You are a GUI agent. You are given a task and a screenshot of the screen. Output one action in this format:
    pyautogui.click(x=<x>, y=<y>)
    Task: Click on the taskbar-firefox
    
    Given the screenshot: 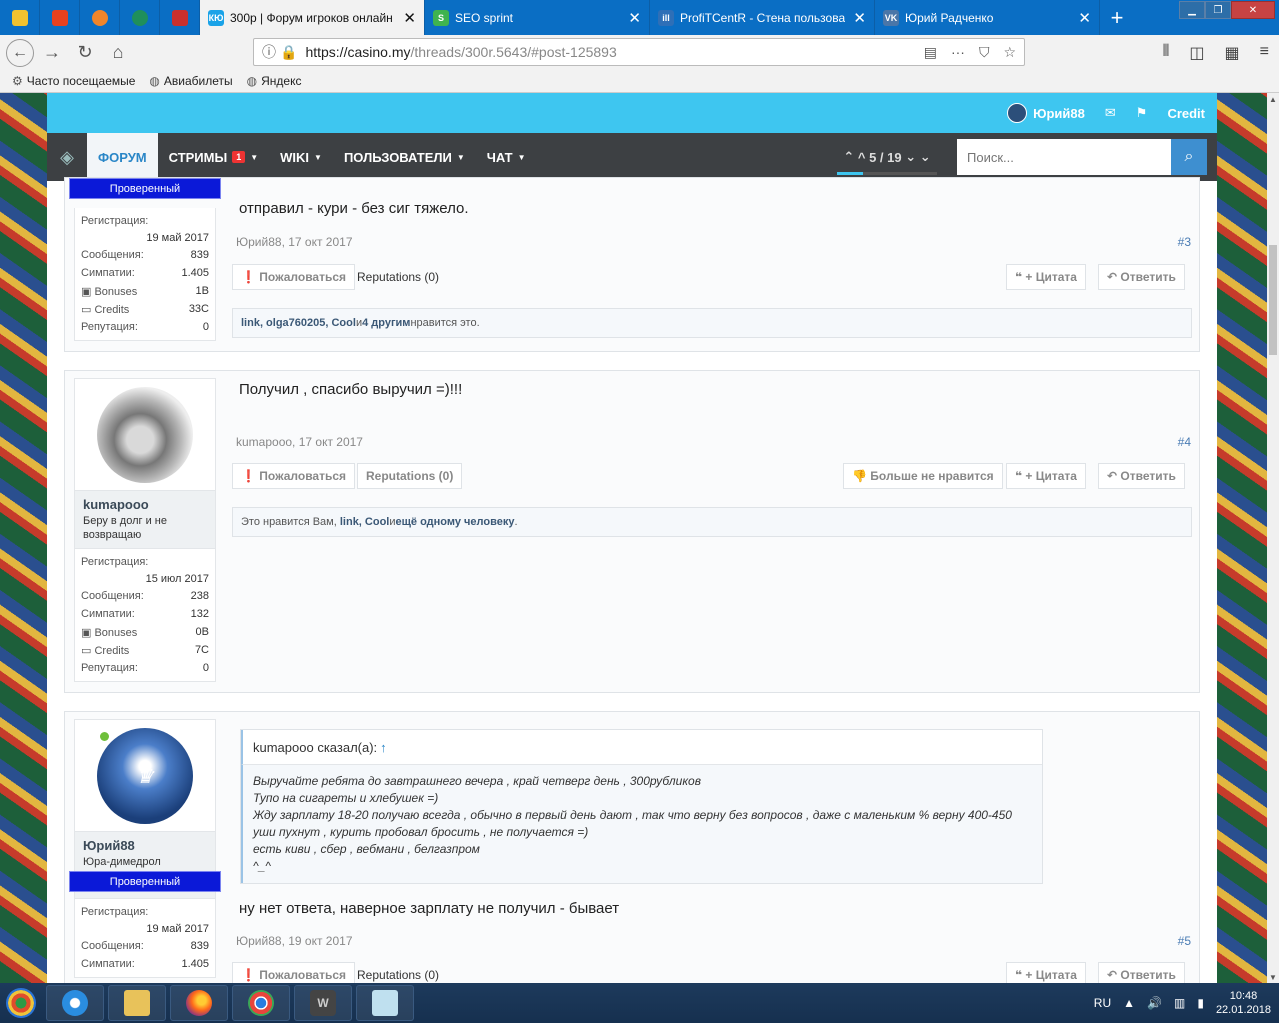 What is the action you would take?
    pyautogui.click(x=199, y=1003)
    